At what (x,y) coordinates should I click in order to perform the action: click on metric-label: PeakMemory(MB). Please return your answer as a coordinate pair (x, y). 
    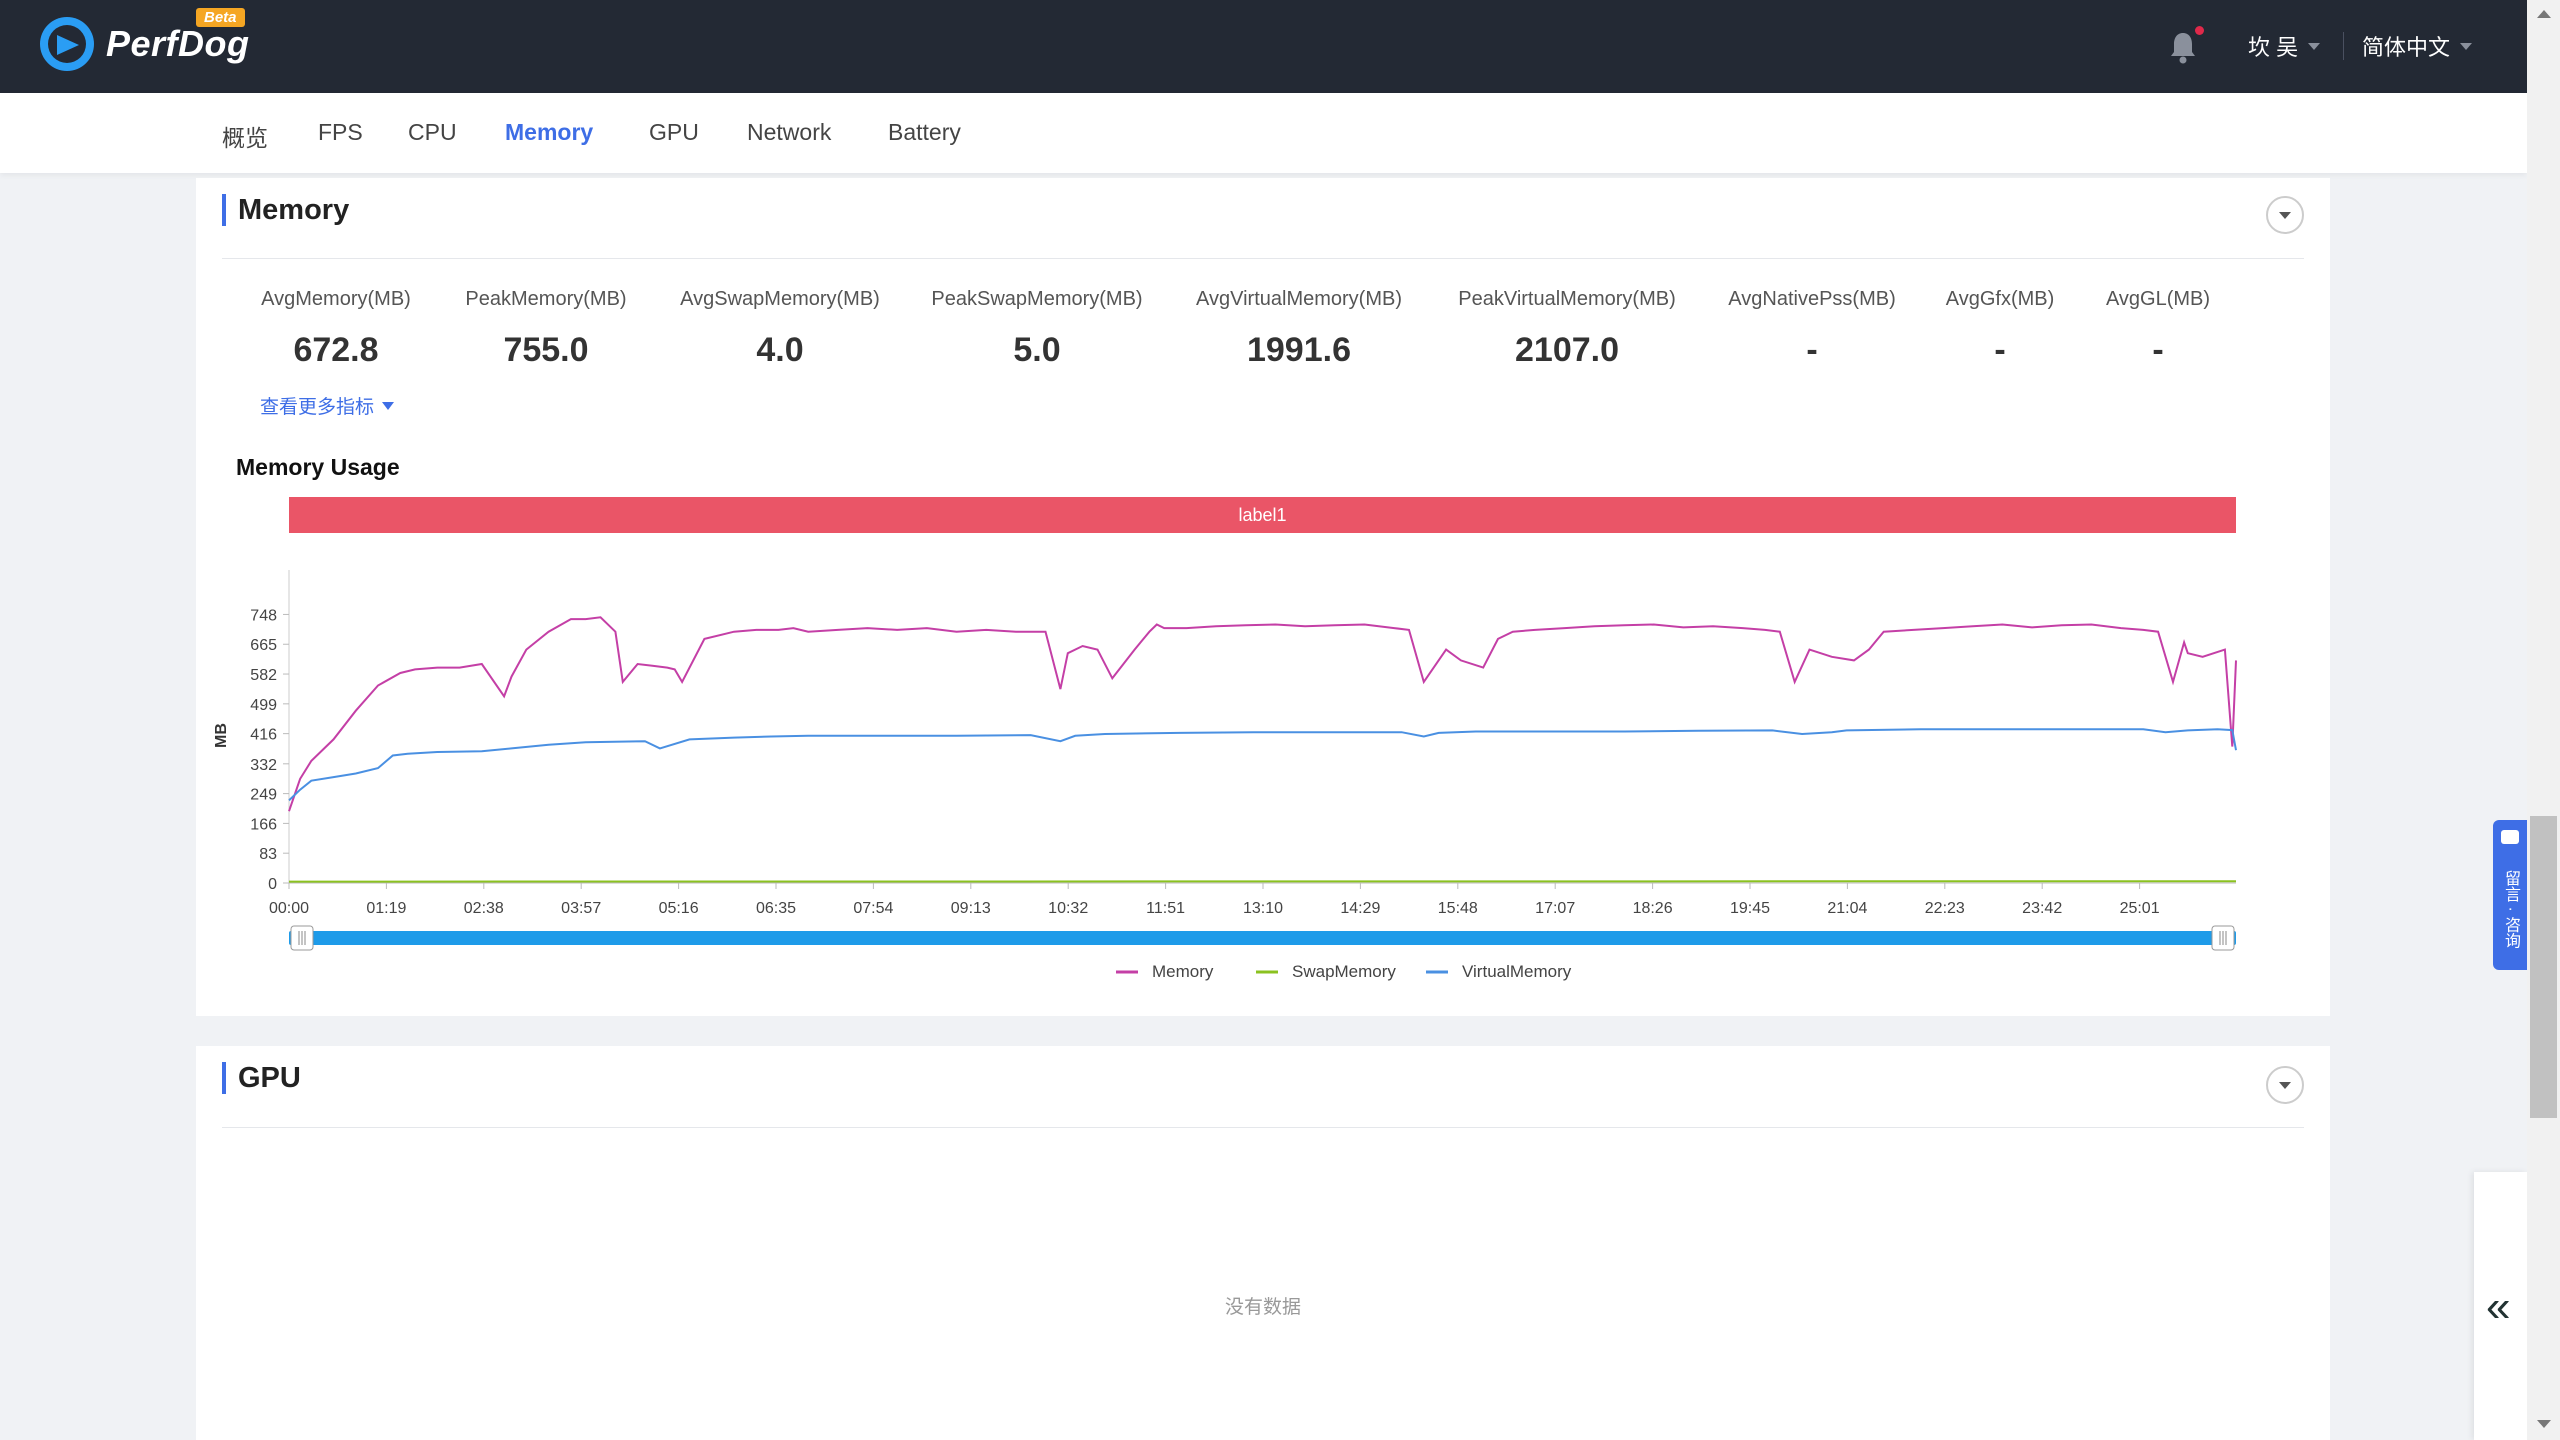
    Looking at the image, I should click on (546, 299).